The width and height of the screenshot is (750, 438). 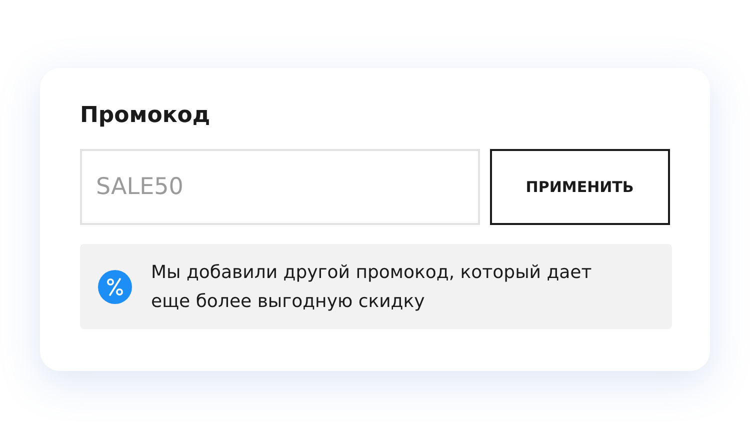 What do you see at coordinates (580, 187) in the screenshot?
I see `apply-button: ПРИМЕНИТЬ` at bounding box center [580, 187].